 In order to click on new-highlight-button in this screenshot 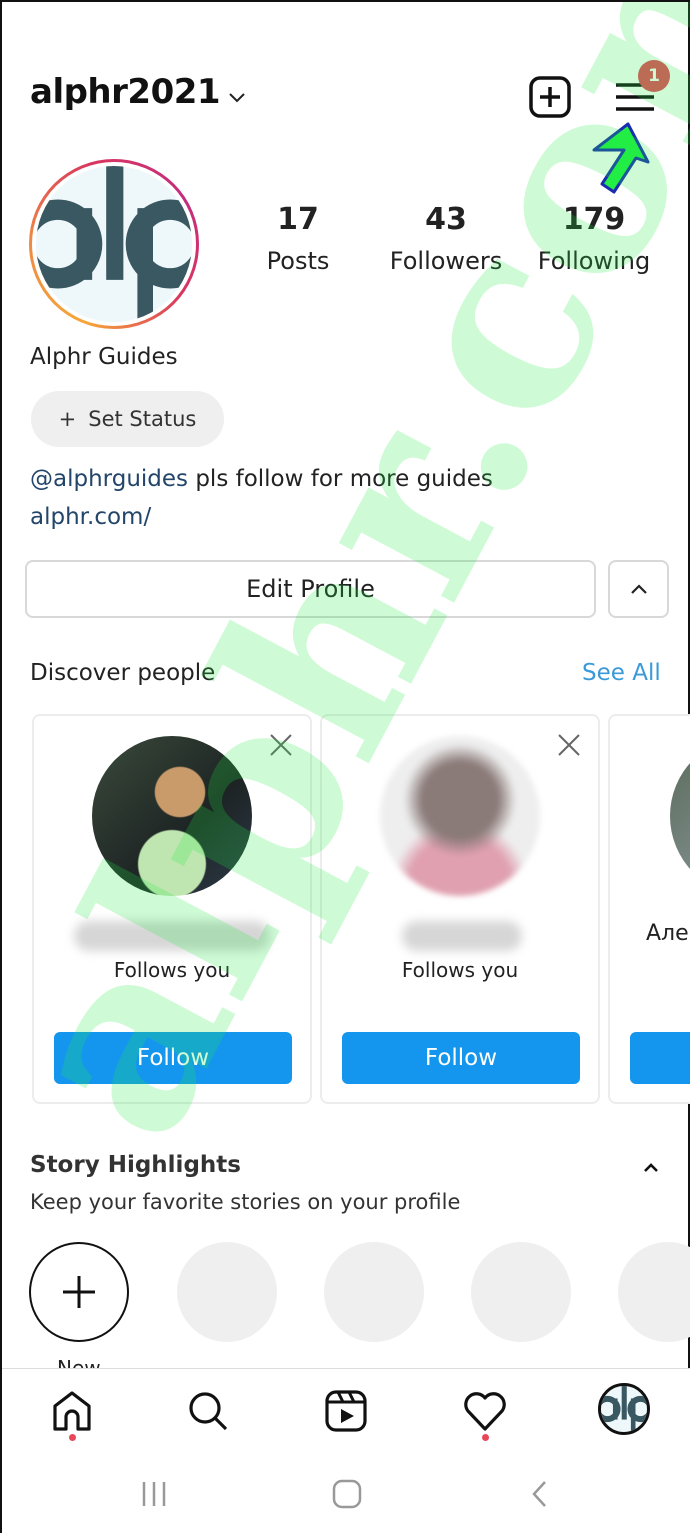, I will do `click(79, 1292)`.